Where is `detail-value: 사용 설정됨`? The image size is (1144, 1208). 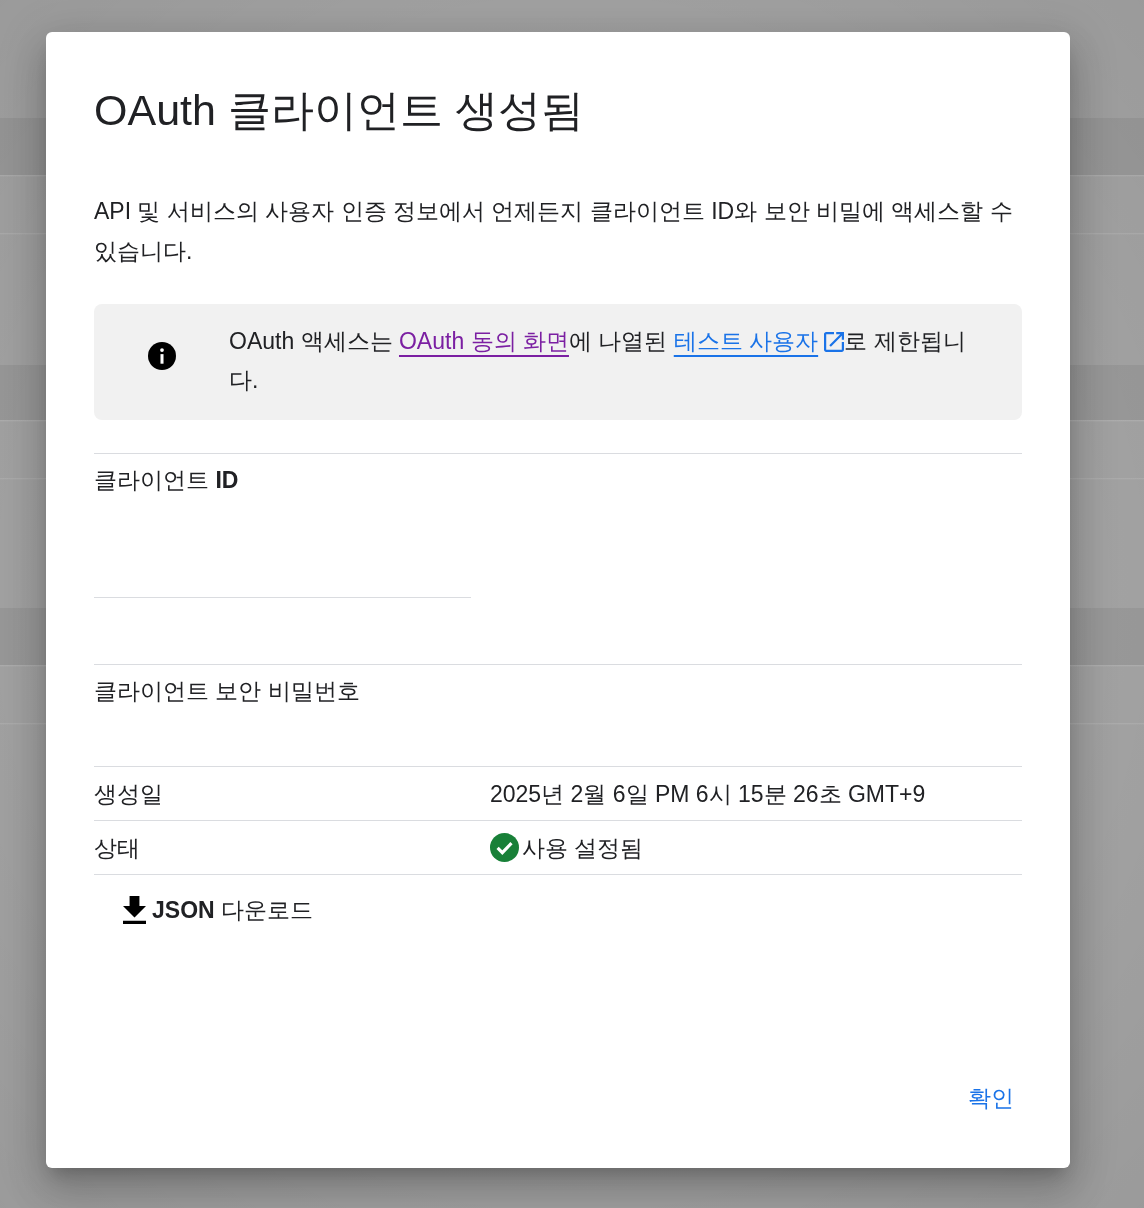
detail-value: 사용 설정됨 is located at coordinates (583, 848).